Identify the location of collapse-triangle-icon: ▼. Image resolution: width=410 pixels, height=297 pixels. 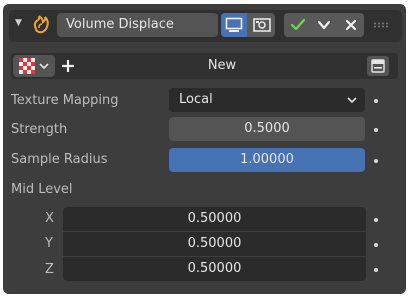
(18, 23).